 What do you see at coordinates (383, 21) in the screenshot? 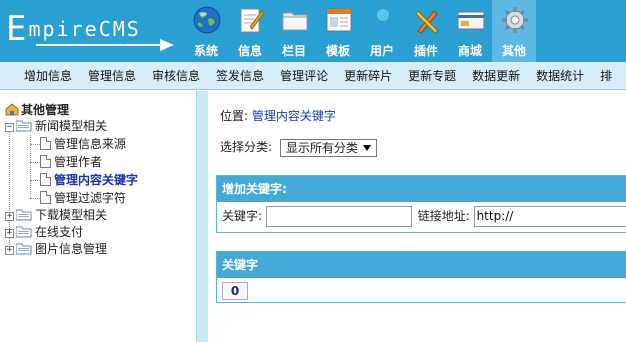
I see `user-icon` at bounding box center [383, 21].